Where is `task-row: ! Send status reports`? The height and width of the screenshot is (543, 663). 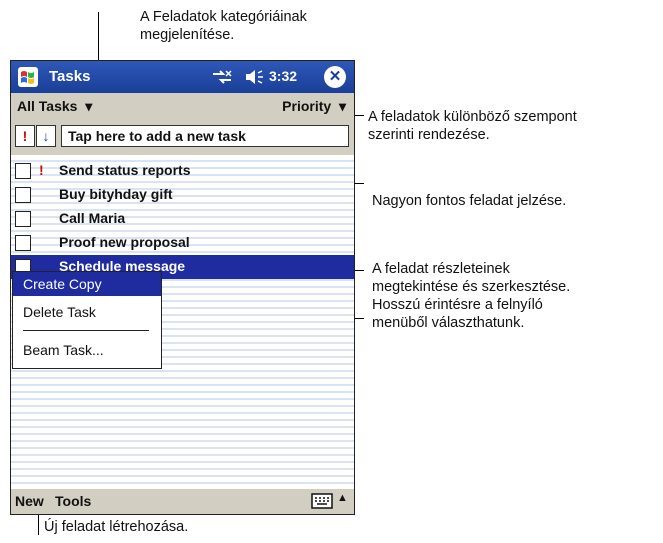
task-row: ! Send status reports is located at coordinates (182, 171).